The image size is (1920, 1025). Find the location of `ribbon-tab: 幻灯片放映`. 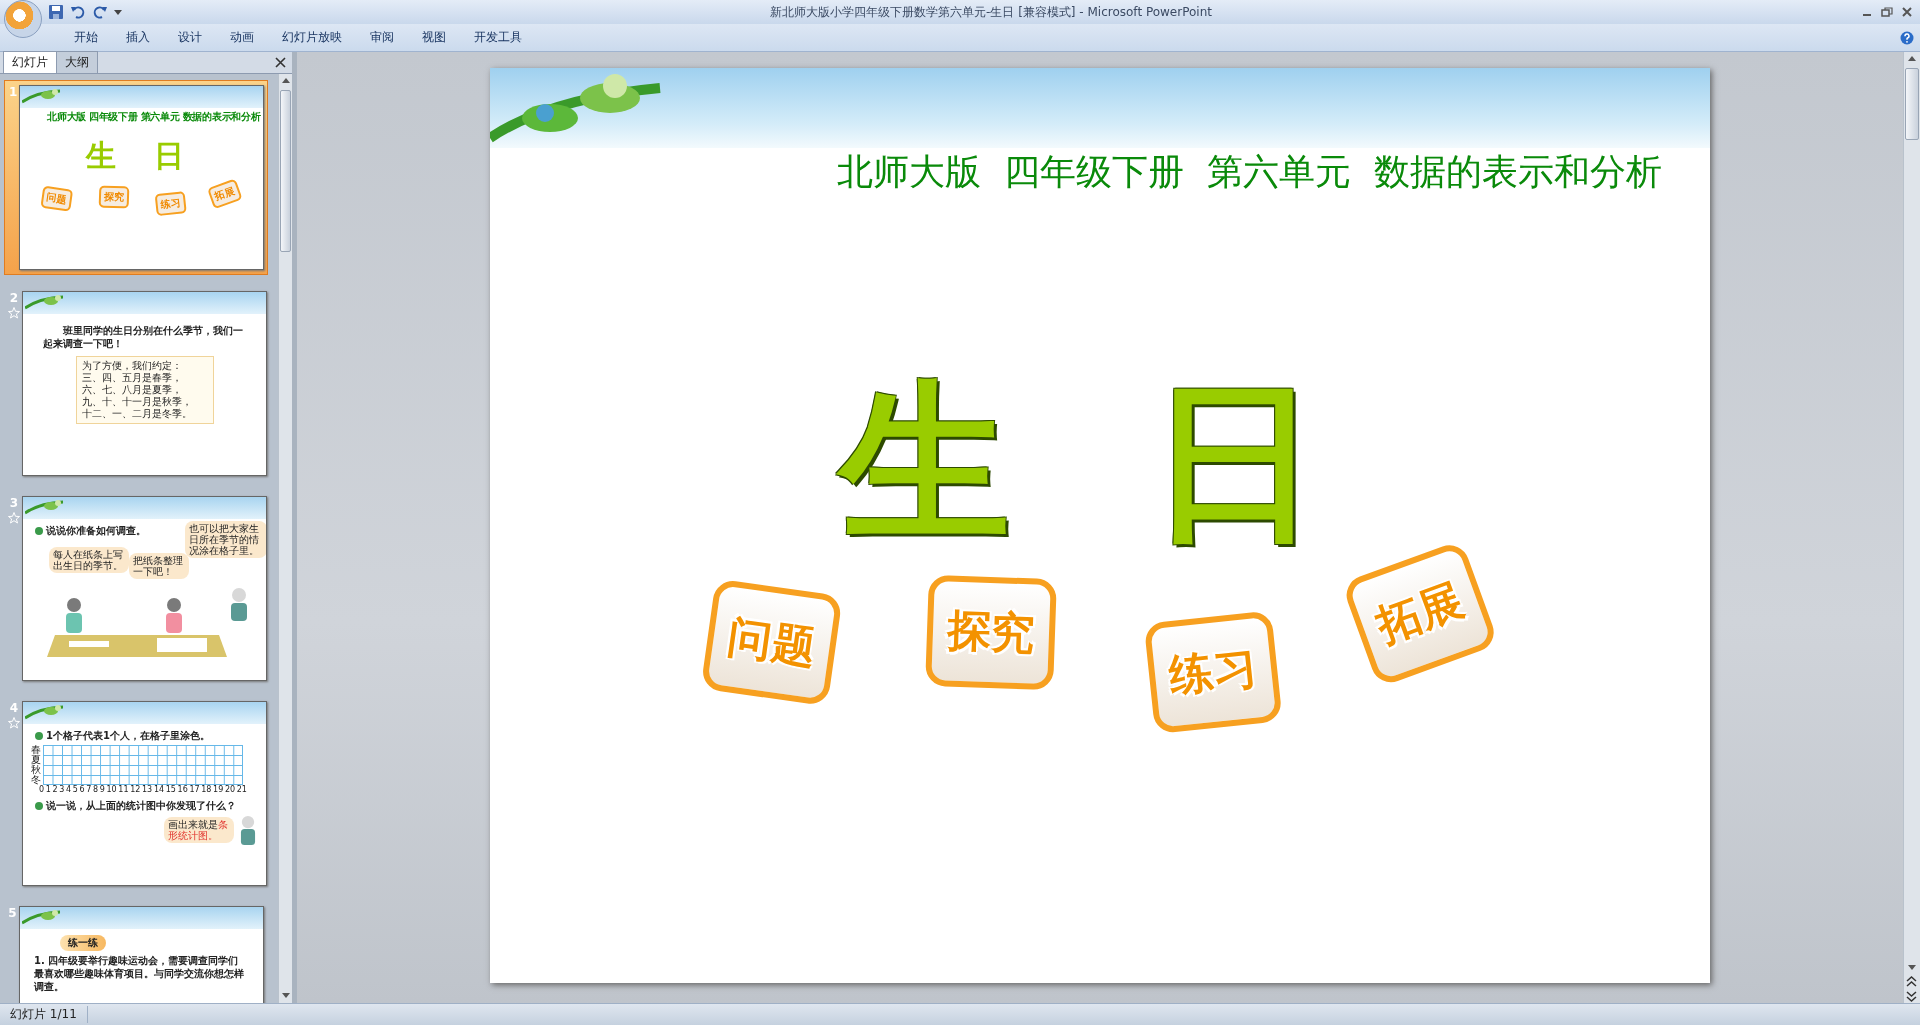

ribbon-tab: 幻灯片放映 is located at coordinates (312, 37).